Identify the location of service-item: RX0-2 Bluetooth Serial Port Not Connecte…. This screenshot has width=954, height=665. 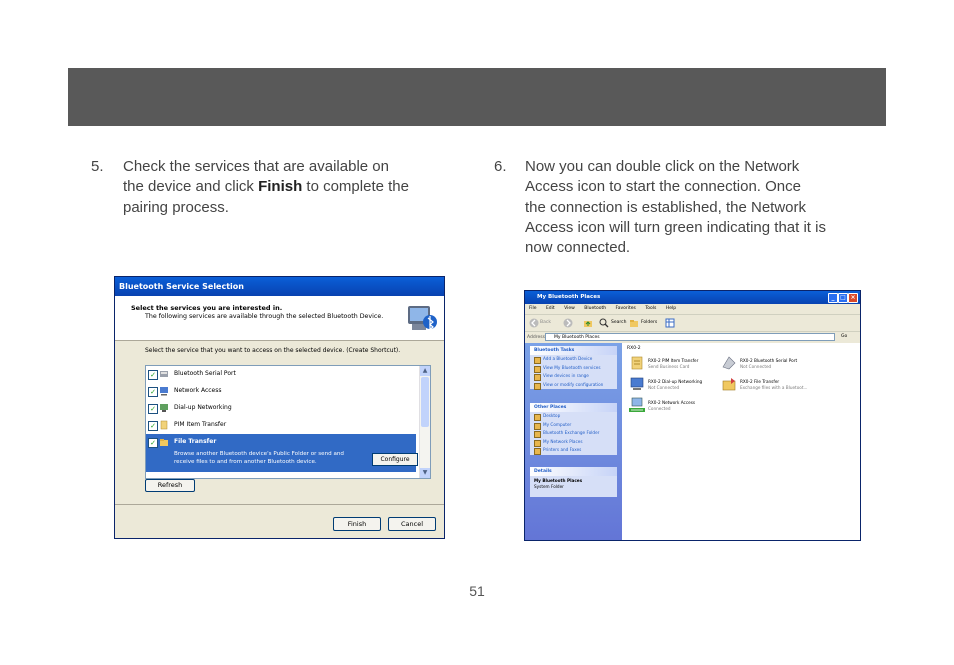
(771, 365).